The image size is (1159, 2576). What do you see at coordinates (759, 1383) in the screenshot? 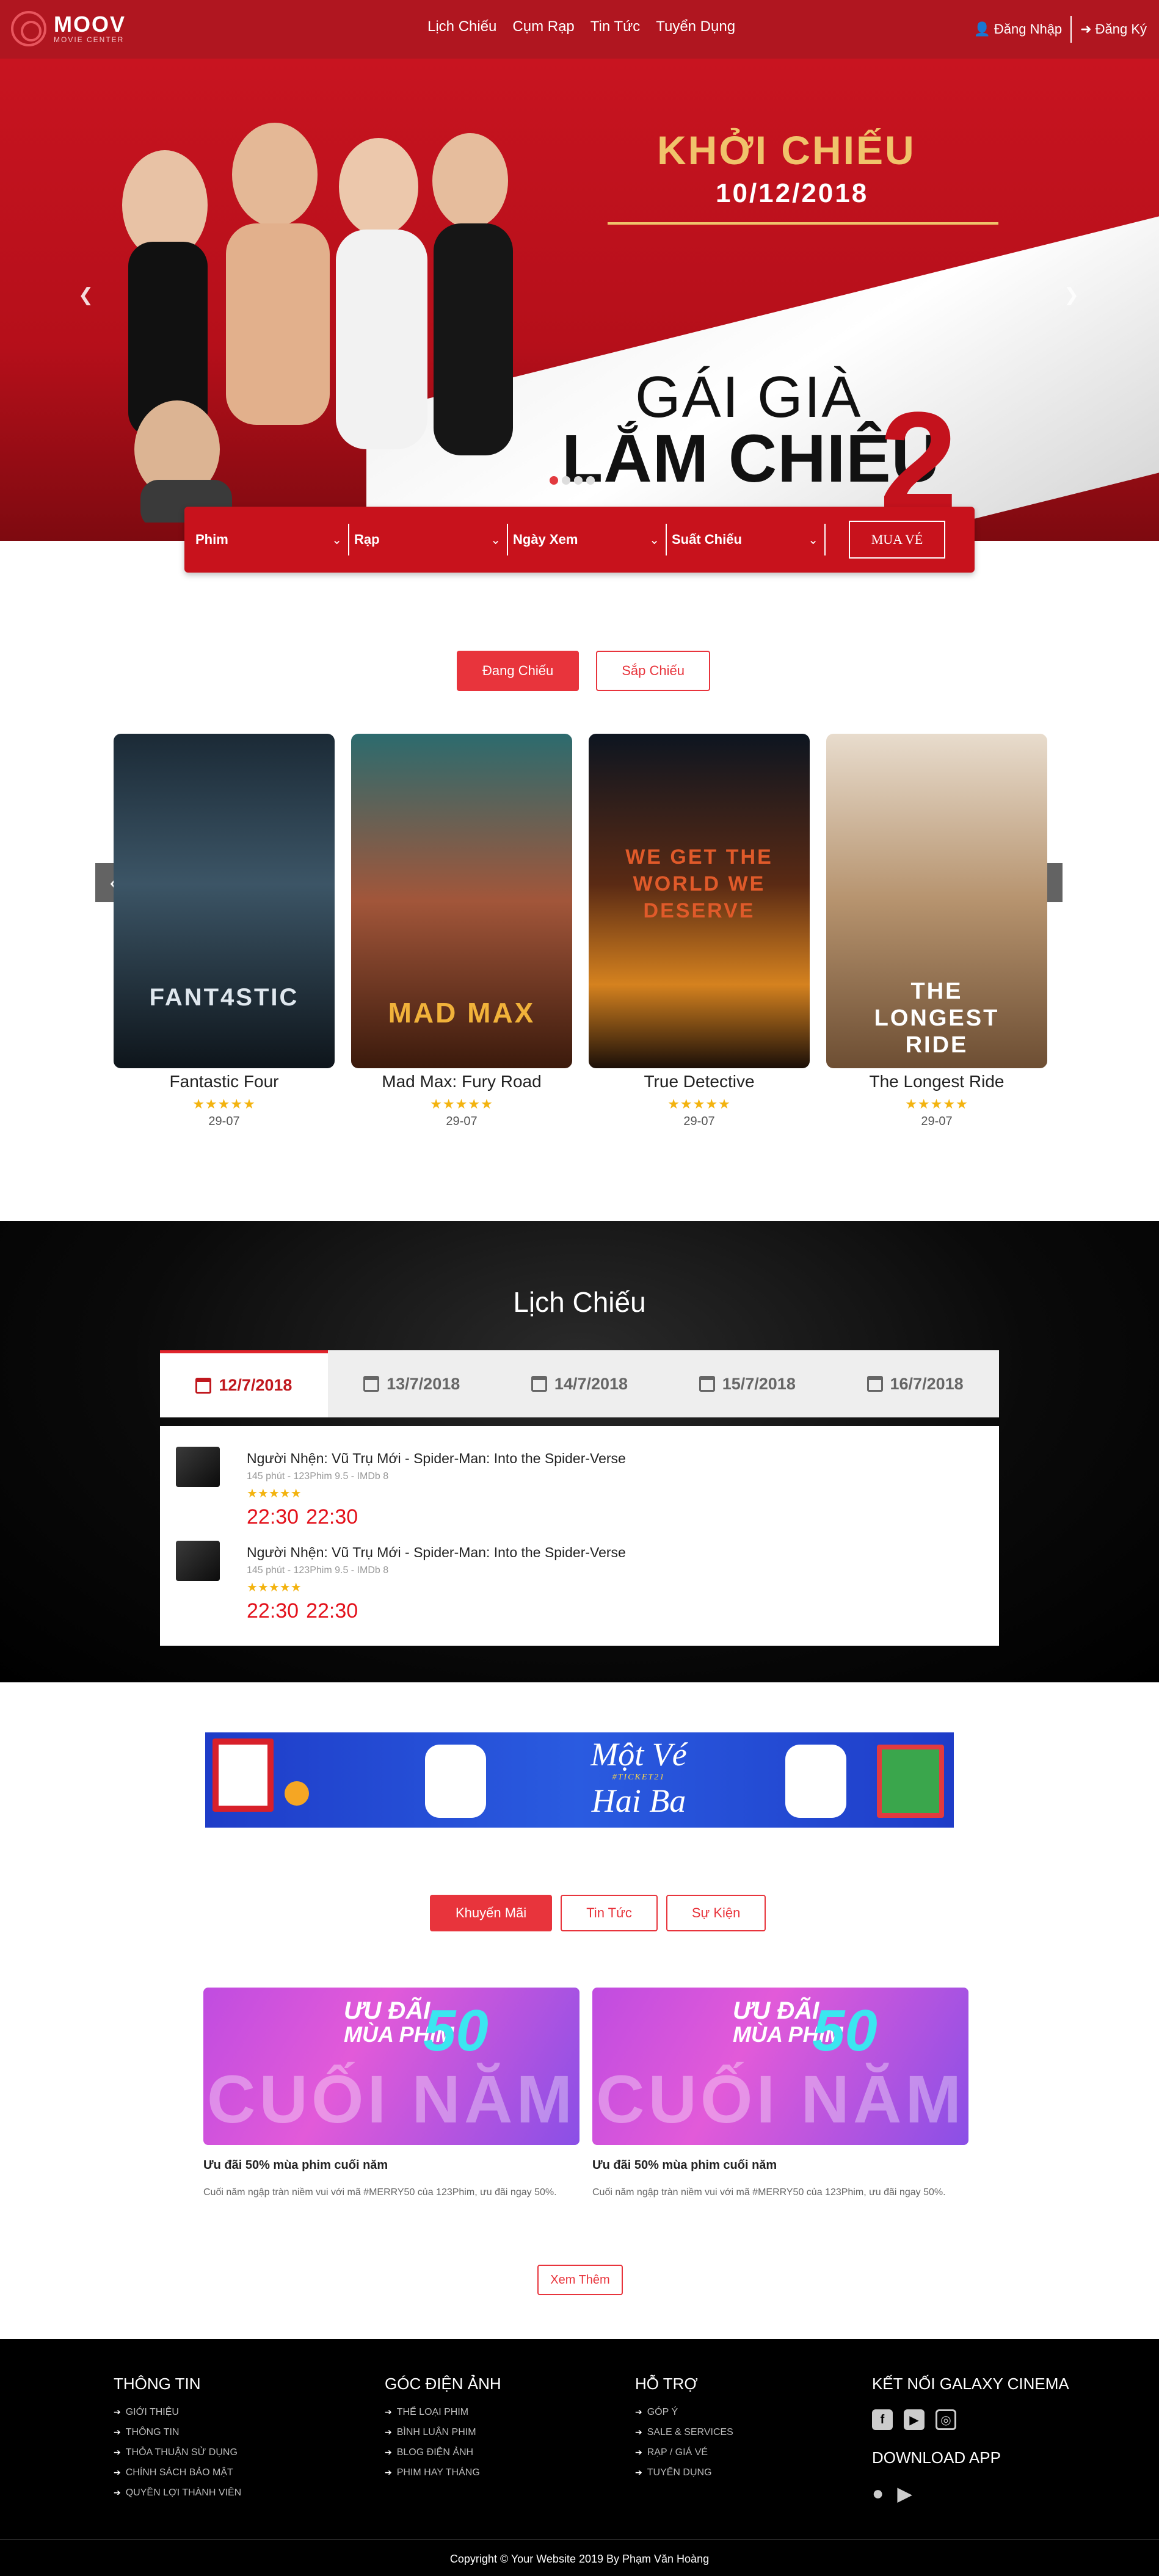
I see `day-label: 15/7/2018` at bounding box center [759, 1383].